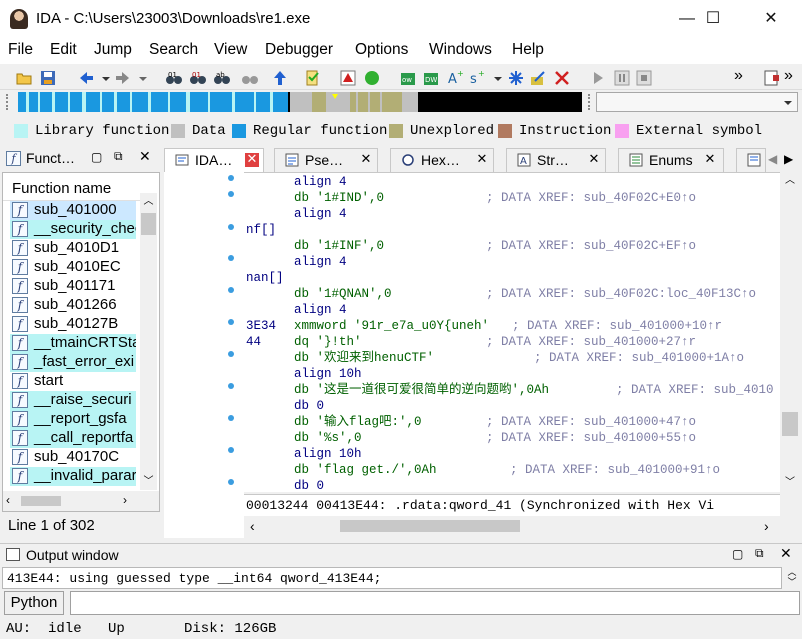 The width and height of the screenshot is (802, 639). What do you see at coordinates (476, 77) in the screenshot?
I see `make-string-icon: s +` at bounding box center [476, 77].